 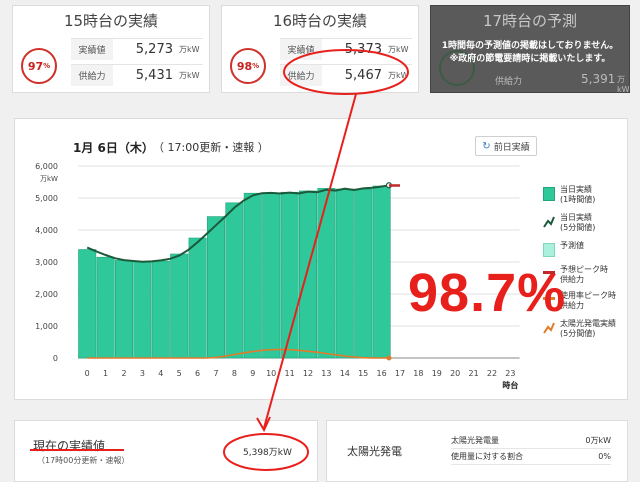 I want to click on legend-item-5min: 当日実績 (5分間値), so click(x=583, y=224).